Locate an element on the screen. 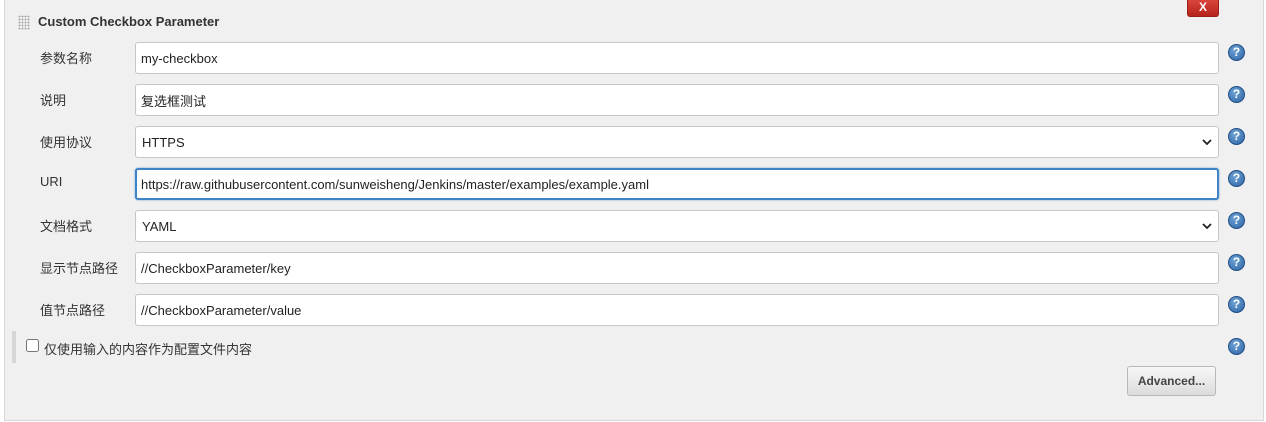 This screenshot has height=422, width=1266. field-row-description: 说明 ? is located at coordinates (633, 100).